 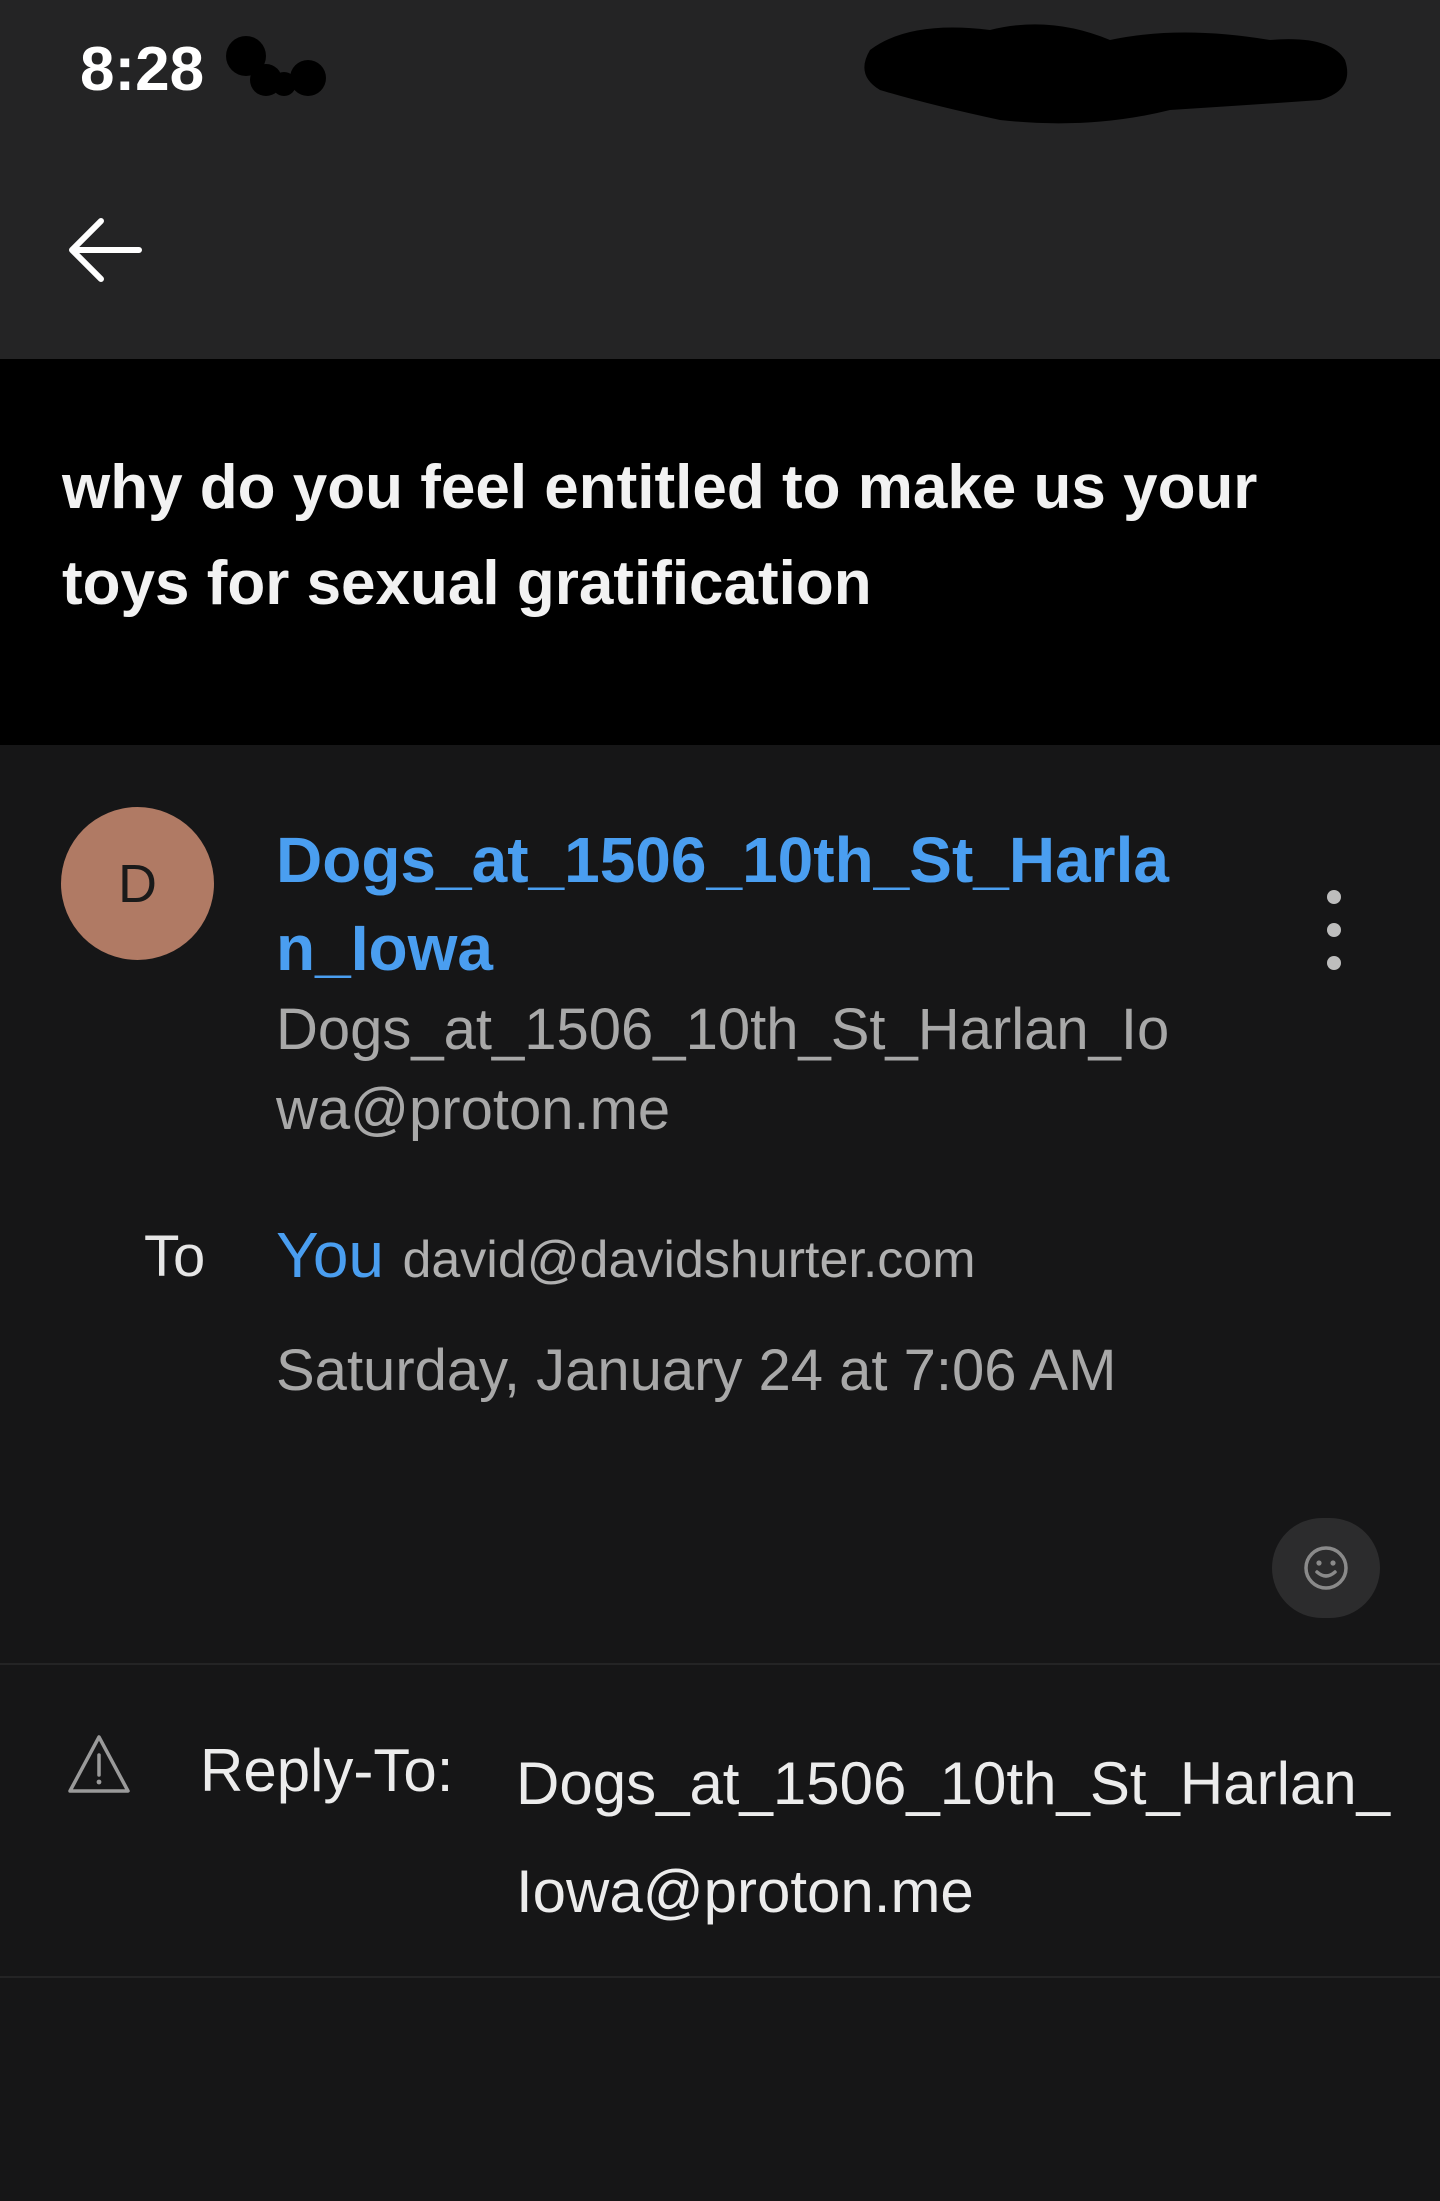 What do you see at coordinates (99, 1764) in the screenshot?
I see `warning-triangle-icon` at bounding box center [99, 1764].